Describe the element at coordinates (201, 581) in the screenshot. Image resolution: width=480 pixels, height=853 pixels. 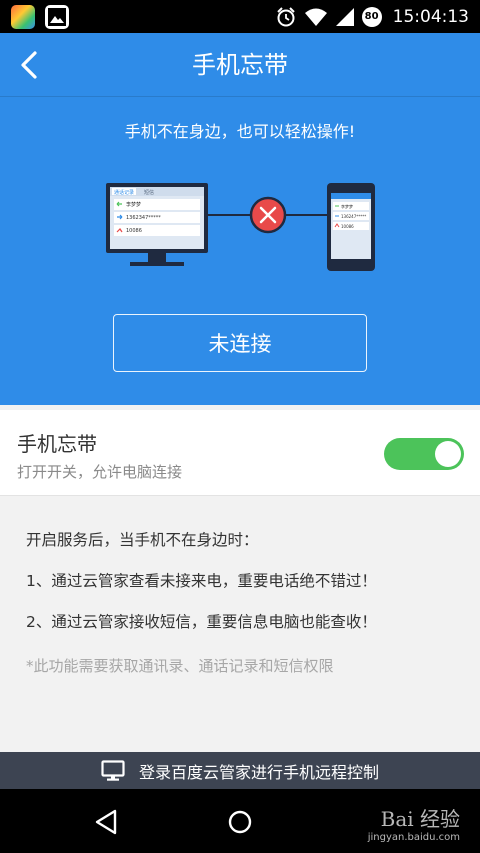
I see `info-item-1: 1、通过云管家查看未接来电，重要电话绝不错过！` at that location.